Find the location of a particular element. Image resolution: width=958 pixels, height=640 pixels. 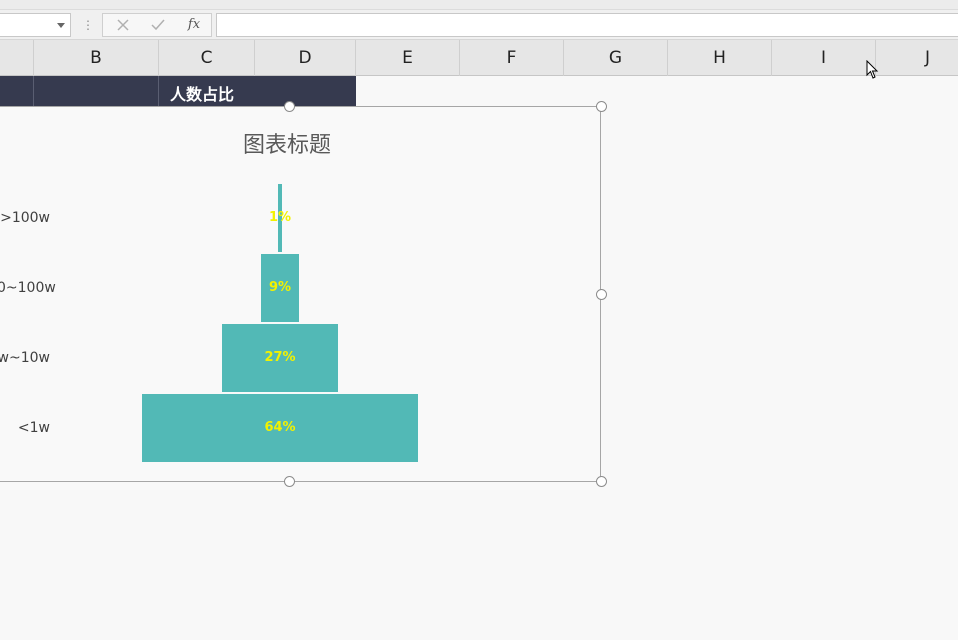

resize-handle-bottom-right is located at coordinates (601, 481).